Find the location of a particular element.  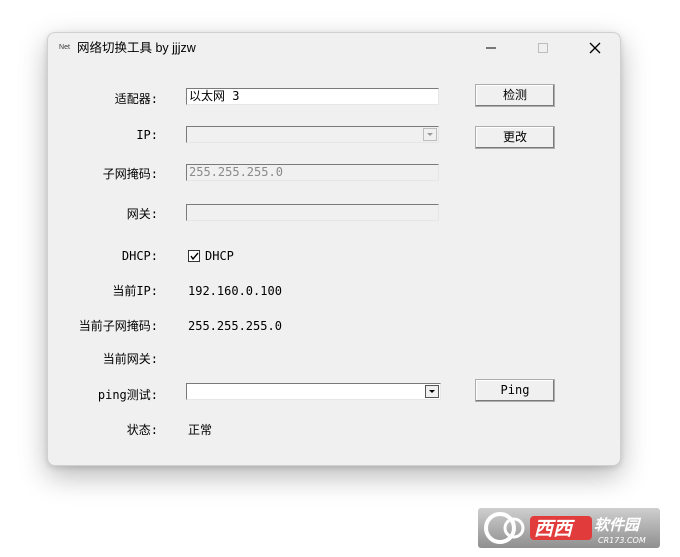

title-bar: Net 网络切换工具 by jjjzw is located at coordinates (334, 48).